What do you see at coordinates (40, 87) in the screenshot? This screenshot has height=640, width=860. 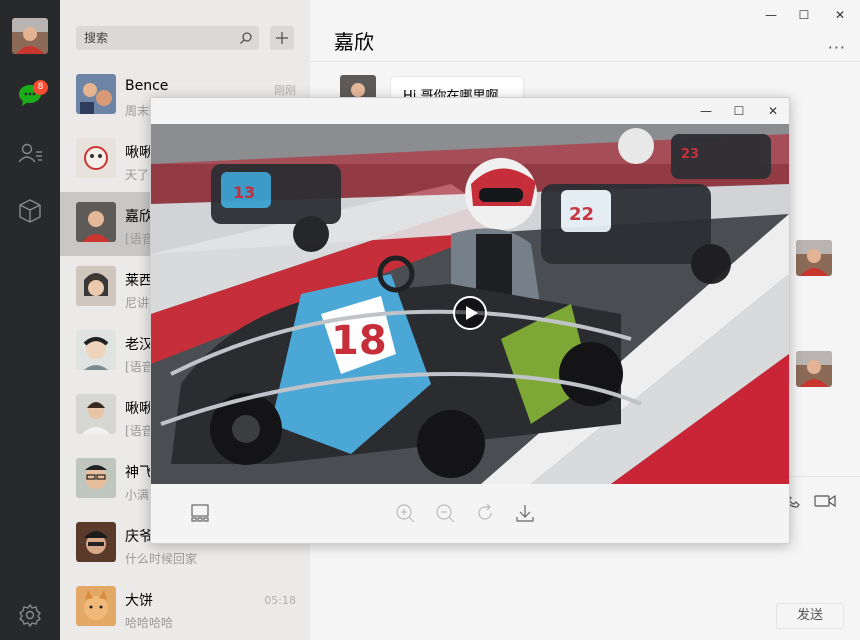 I see `unread-badge: 8` at bounding box center [40, 87].